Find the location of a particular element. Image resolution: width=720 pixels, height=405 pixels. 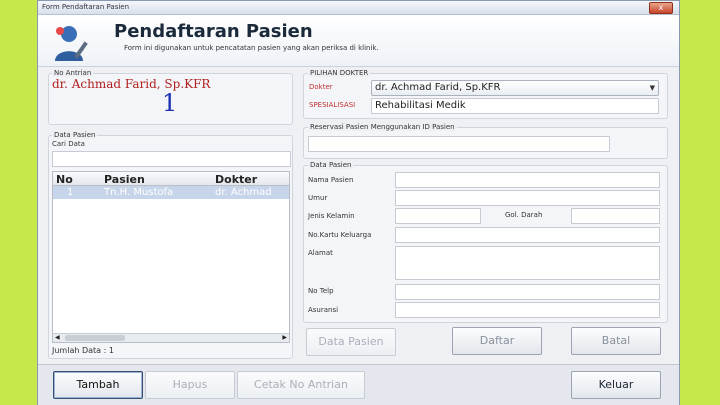

search-label: Cari Data is located at coordinates (68, 144).